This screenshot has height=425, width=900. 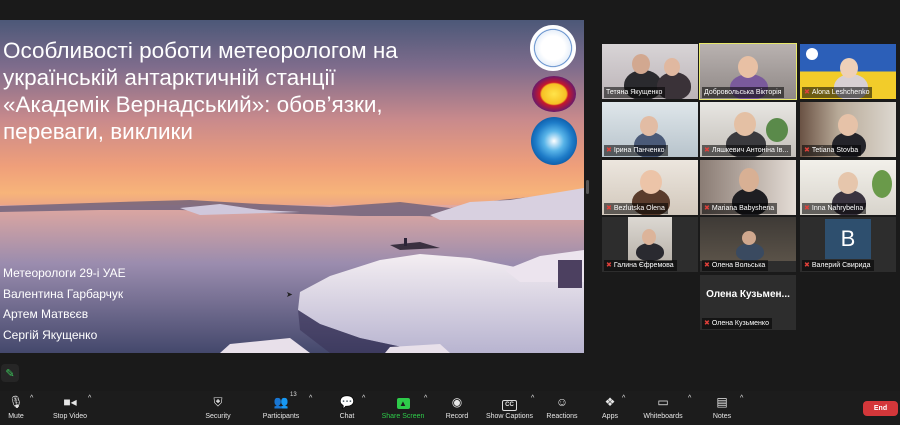 I want to click on show-captions-button: CC Show Captions, so click(x=509, y=409).